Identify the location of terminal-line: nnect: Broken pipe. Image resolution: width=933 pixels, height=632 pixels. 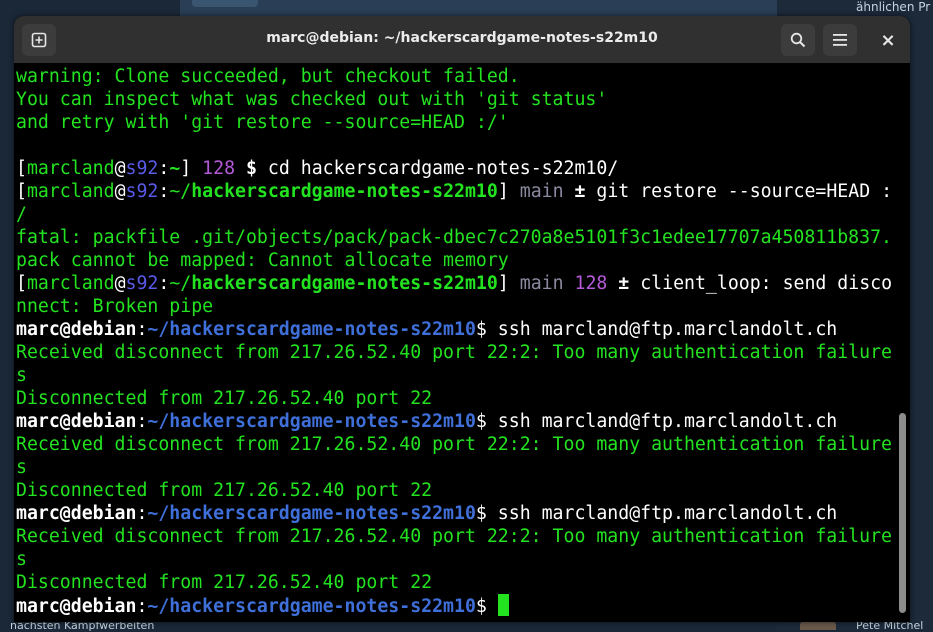
(115, 306).